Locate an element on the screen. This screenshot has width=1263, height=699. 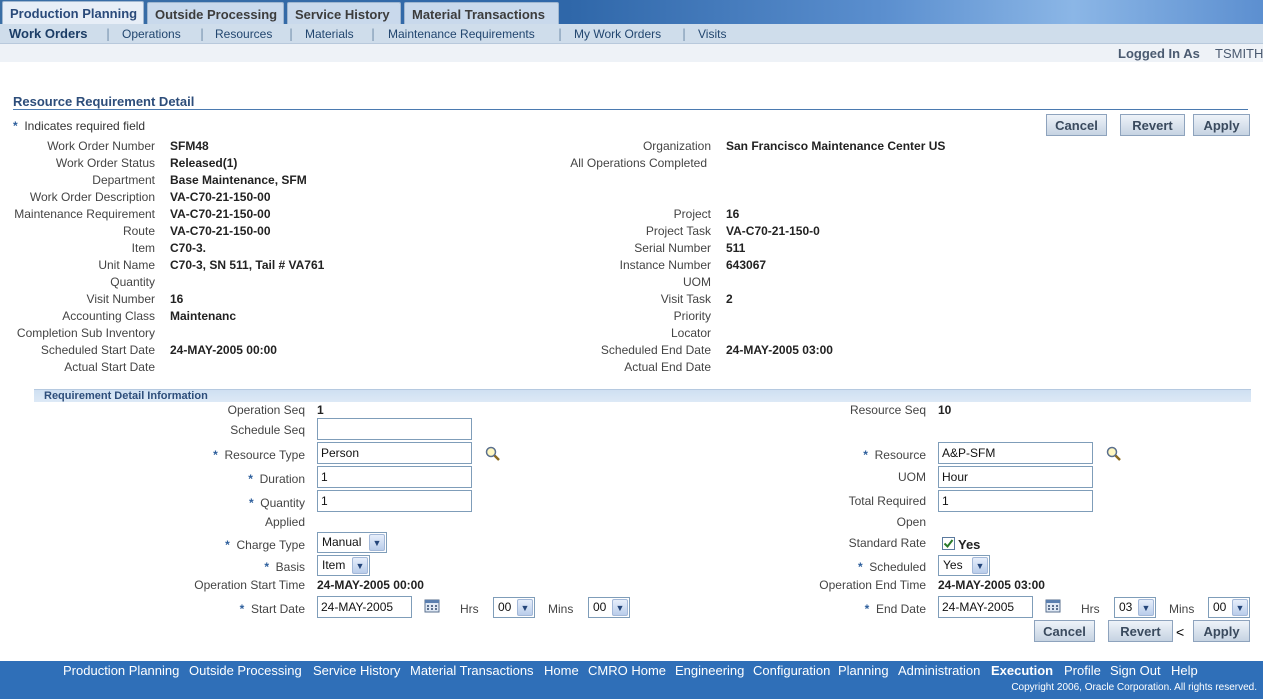
subnav-materials: Materials is located at coordinates (329, 34).